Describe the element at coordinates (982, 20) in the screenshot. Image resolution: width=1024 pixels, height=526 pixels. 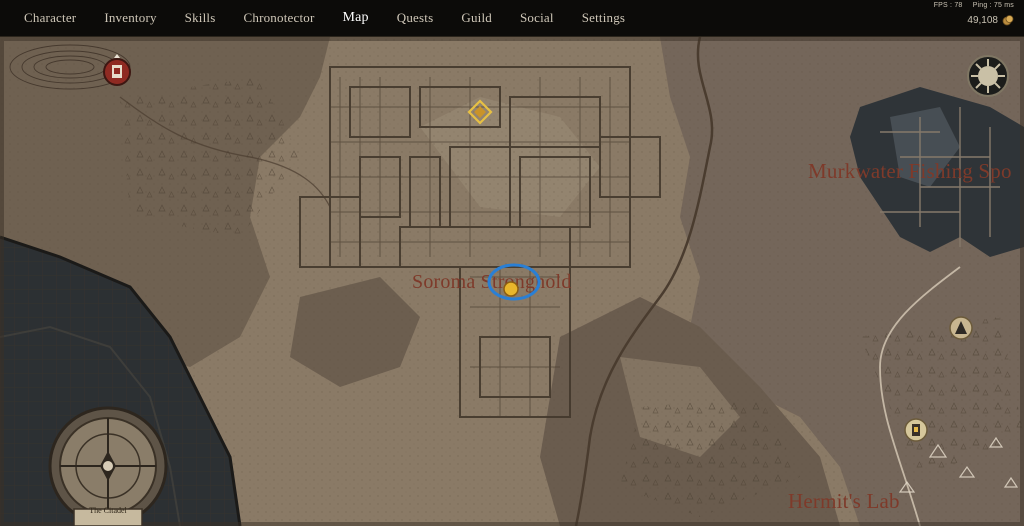
I see `currency-amount: 49,108` at that location.